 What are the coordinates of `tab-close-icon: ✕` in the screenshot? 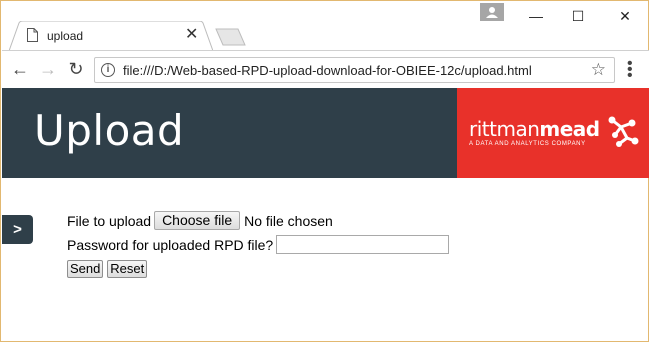 It's located at (191, 35).